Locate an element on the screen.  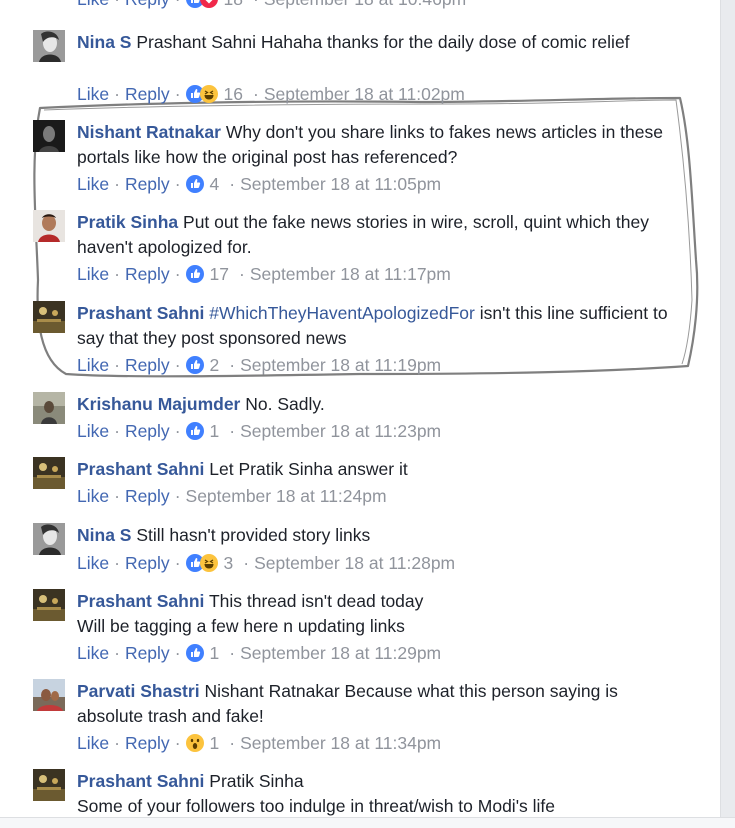
reactions-summary: 2 is located at coordinates (202, 365).